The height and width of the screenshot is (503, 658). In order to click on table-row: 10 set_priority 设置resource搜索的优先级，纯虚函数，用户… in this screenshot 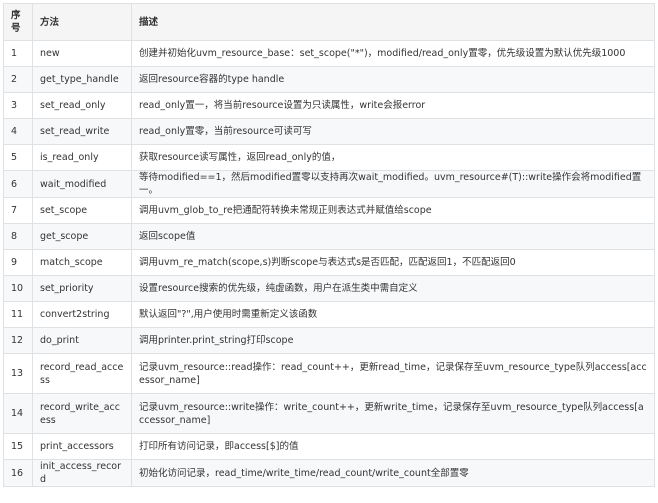, I will do `click(329, 288)`.